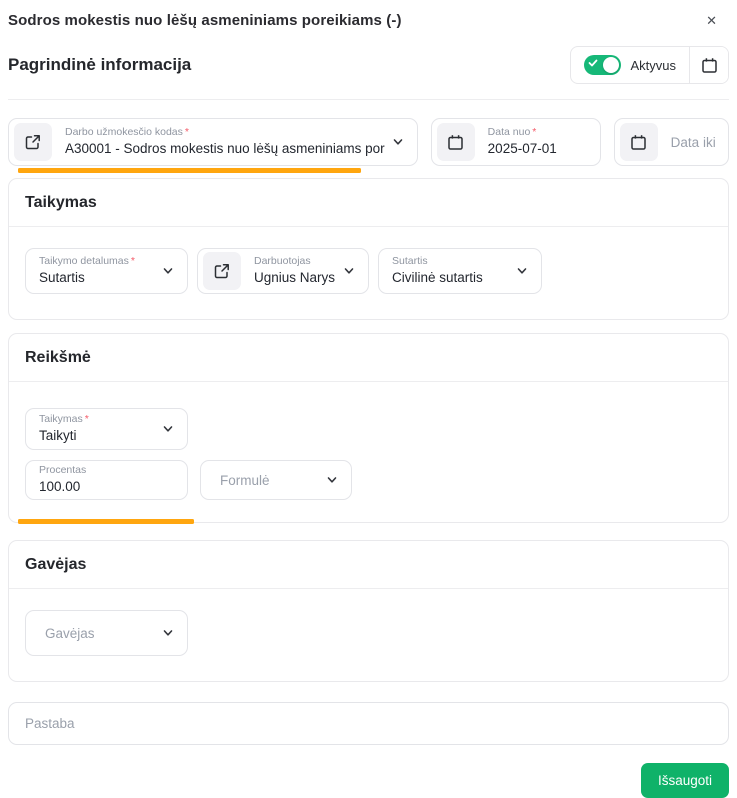  Describe the element at coordinates (106, 633) in the screenshot. I see `recipient-select: Gavėjas` at that location.